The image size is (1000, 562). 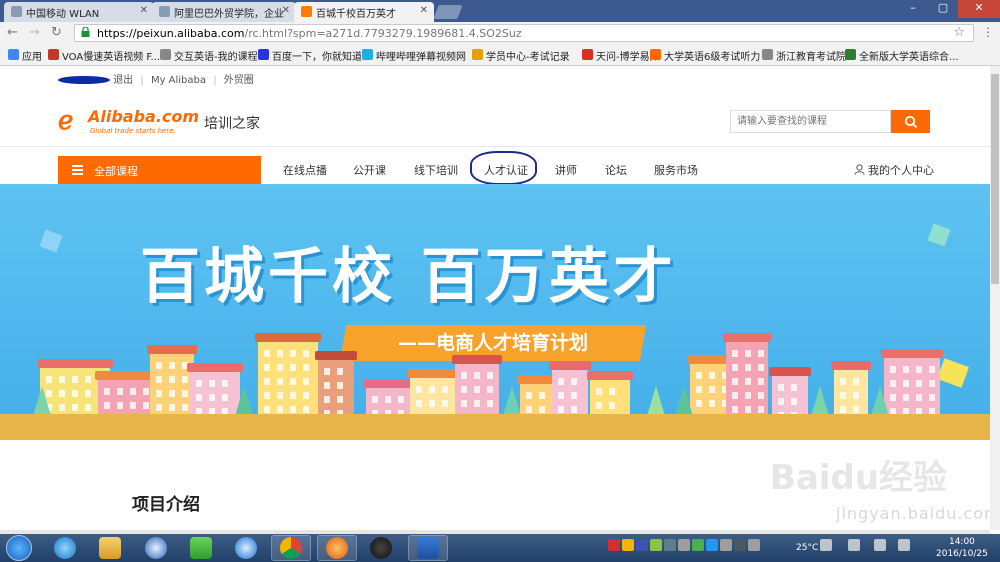 What do you see at coordinates (224, 12) in the screenshot?
I see `browser-tab-alibaba-academy: 阿里巴巴外贸学院，企业 ✕` at bounding box center [224, 12].